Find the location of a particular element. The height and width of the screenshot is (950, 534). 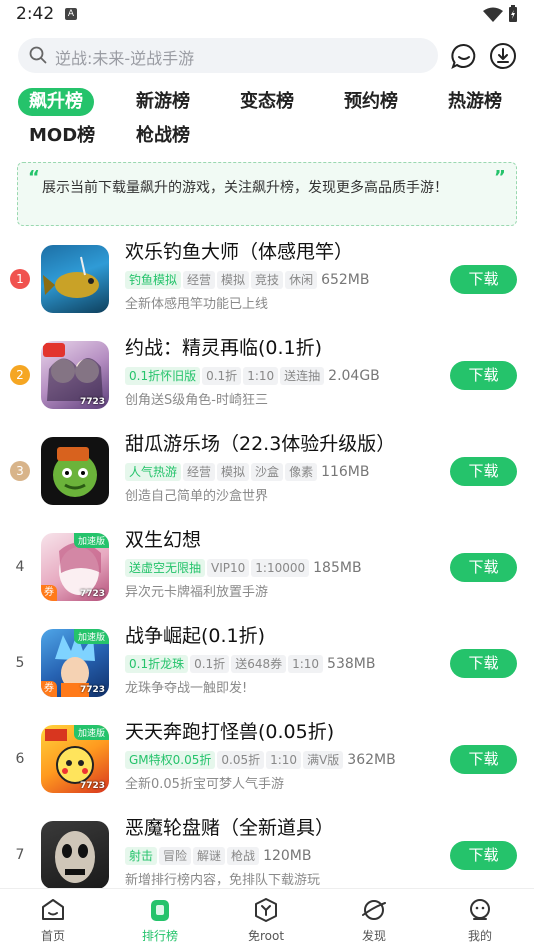

battery-icon is located at coordinates (513, 13).